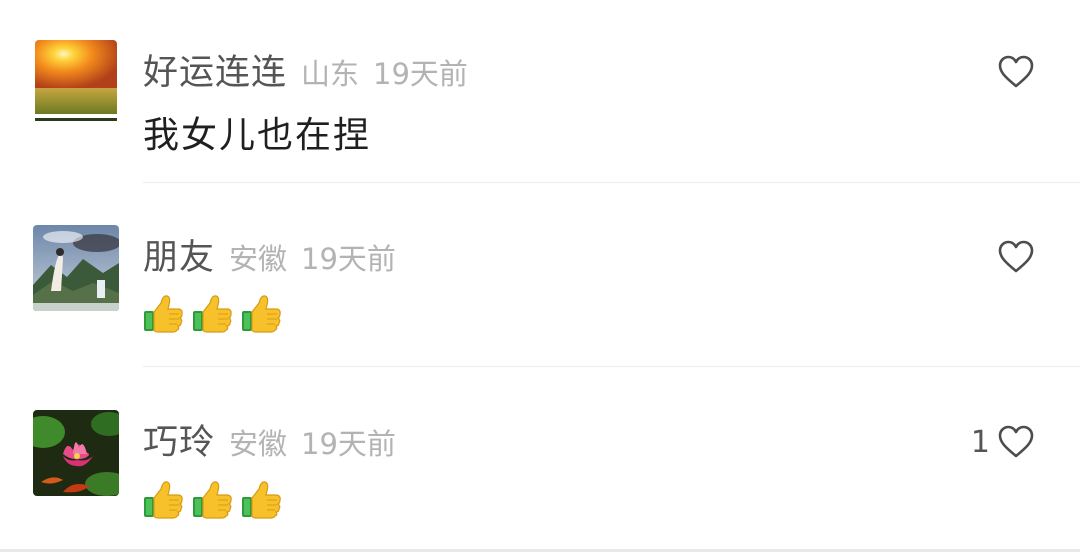  I want to click on like-count: 1, so click(980, 442).